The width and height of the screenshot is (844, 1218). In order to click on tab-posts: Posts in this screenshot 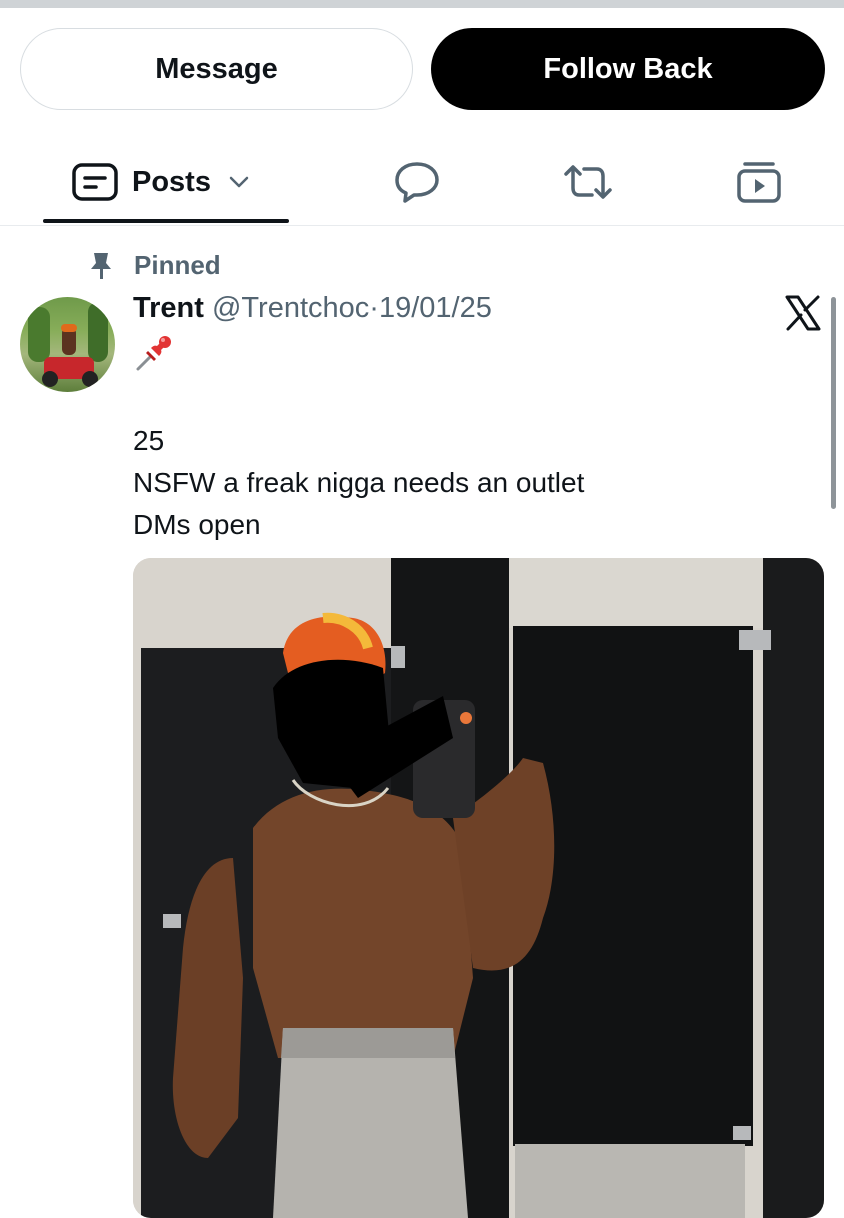, I will do `click(160, 182)`.